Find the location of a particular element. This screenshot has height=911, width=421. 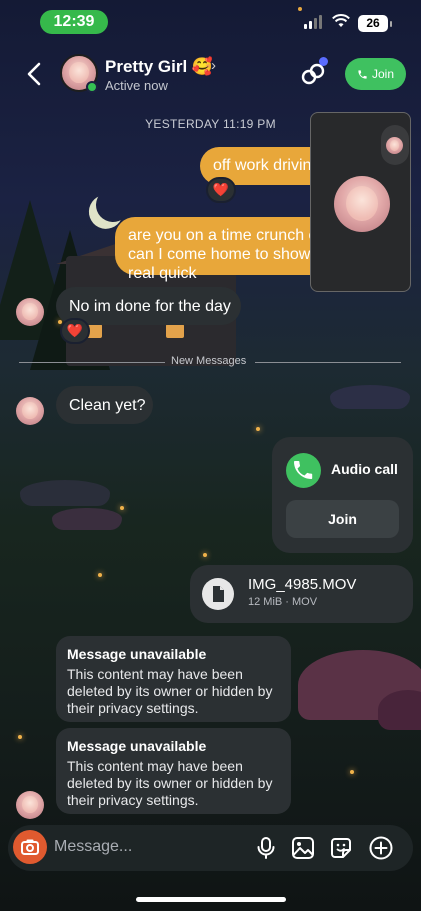

message-input is located at coordinates (149, 847).